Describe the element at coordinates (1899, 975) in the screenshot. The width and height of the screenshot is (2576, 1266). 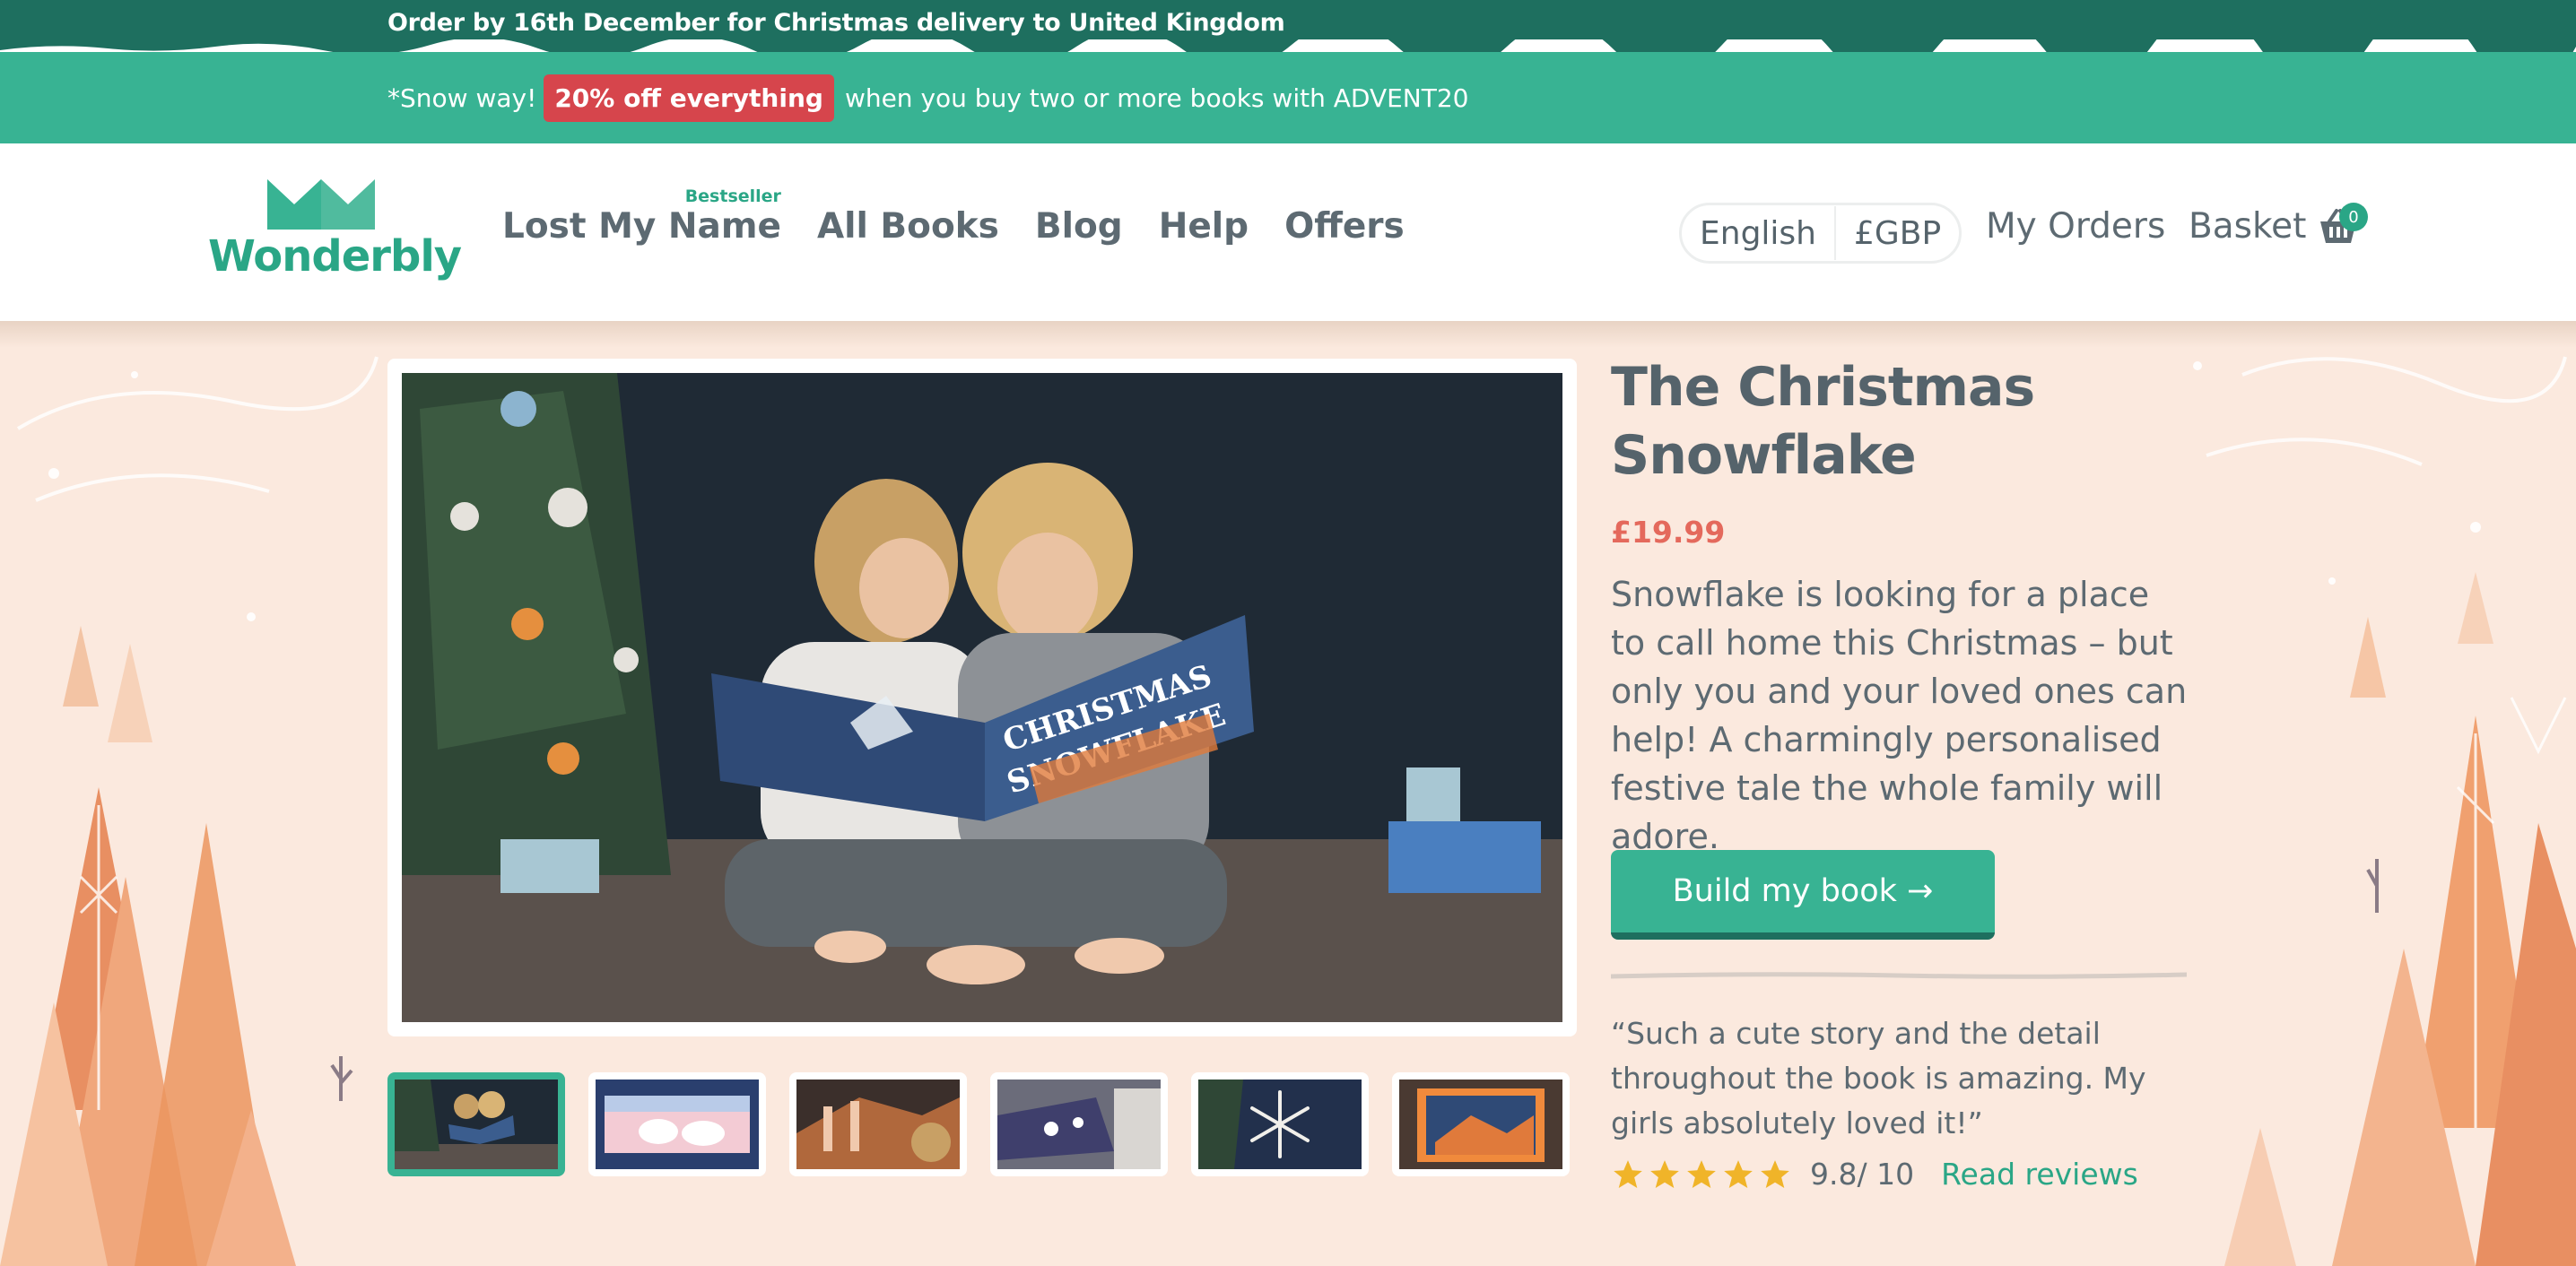
I see `section-divider` at that location.